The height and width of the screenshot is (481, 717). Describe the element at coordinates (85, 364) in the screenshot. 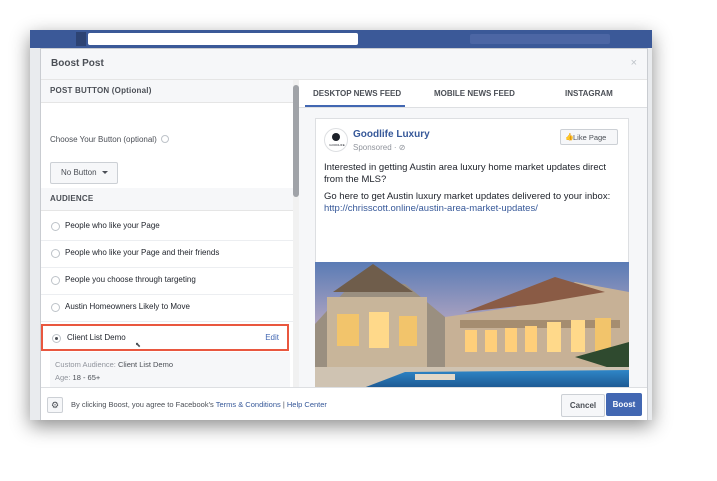

I see `custom-audience-label: Custom Audience:` at that location.